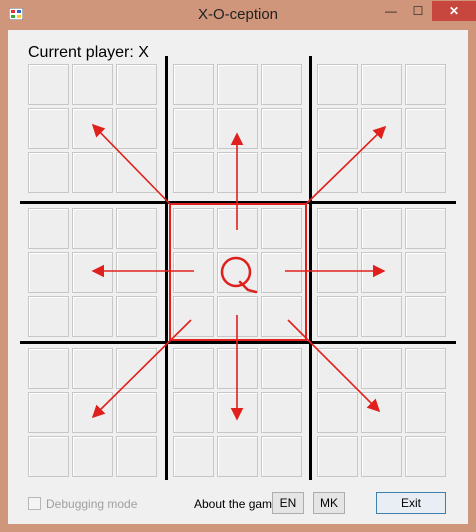 The width and height of the screenshot is (476, 532). I want to click on maximize-button: ☐, so click(418, 11).